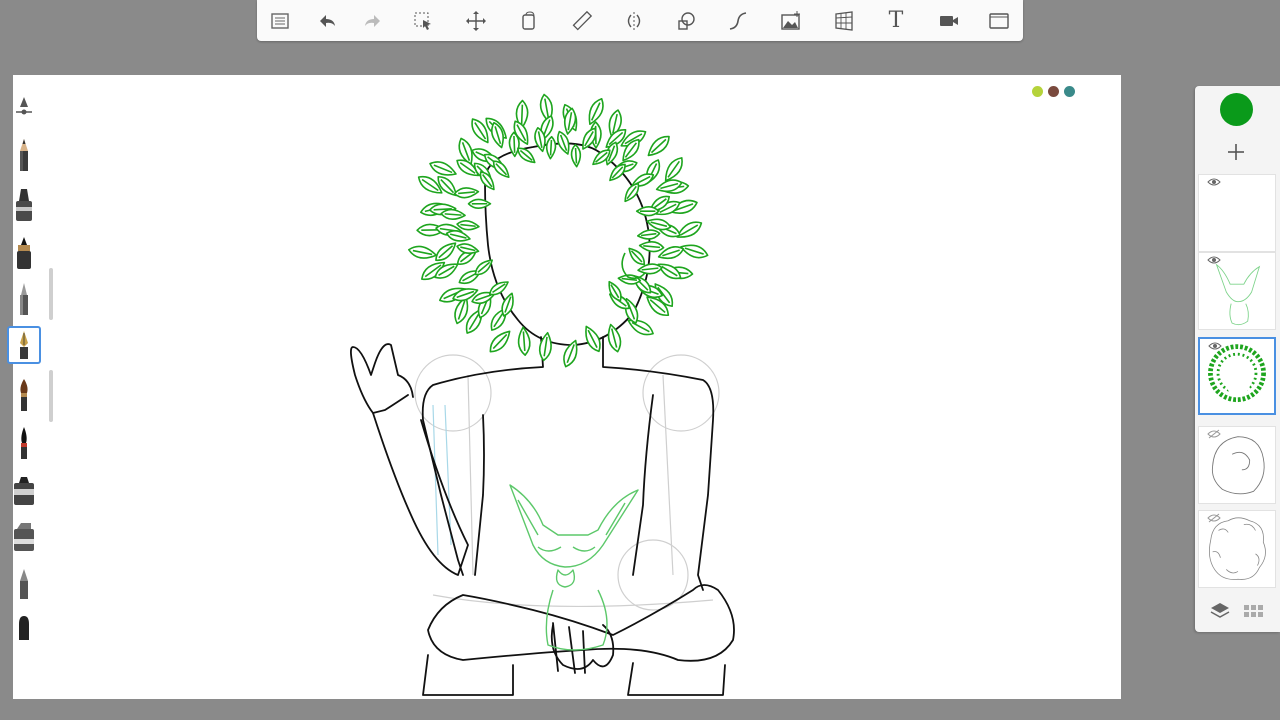  Describe the element at coordinates (999, 21) in the screenshot. I see `fullscreen-icon` at that location.